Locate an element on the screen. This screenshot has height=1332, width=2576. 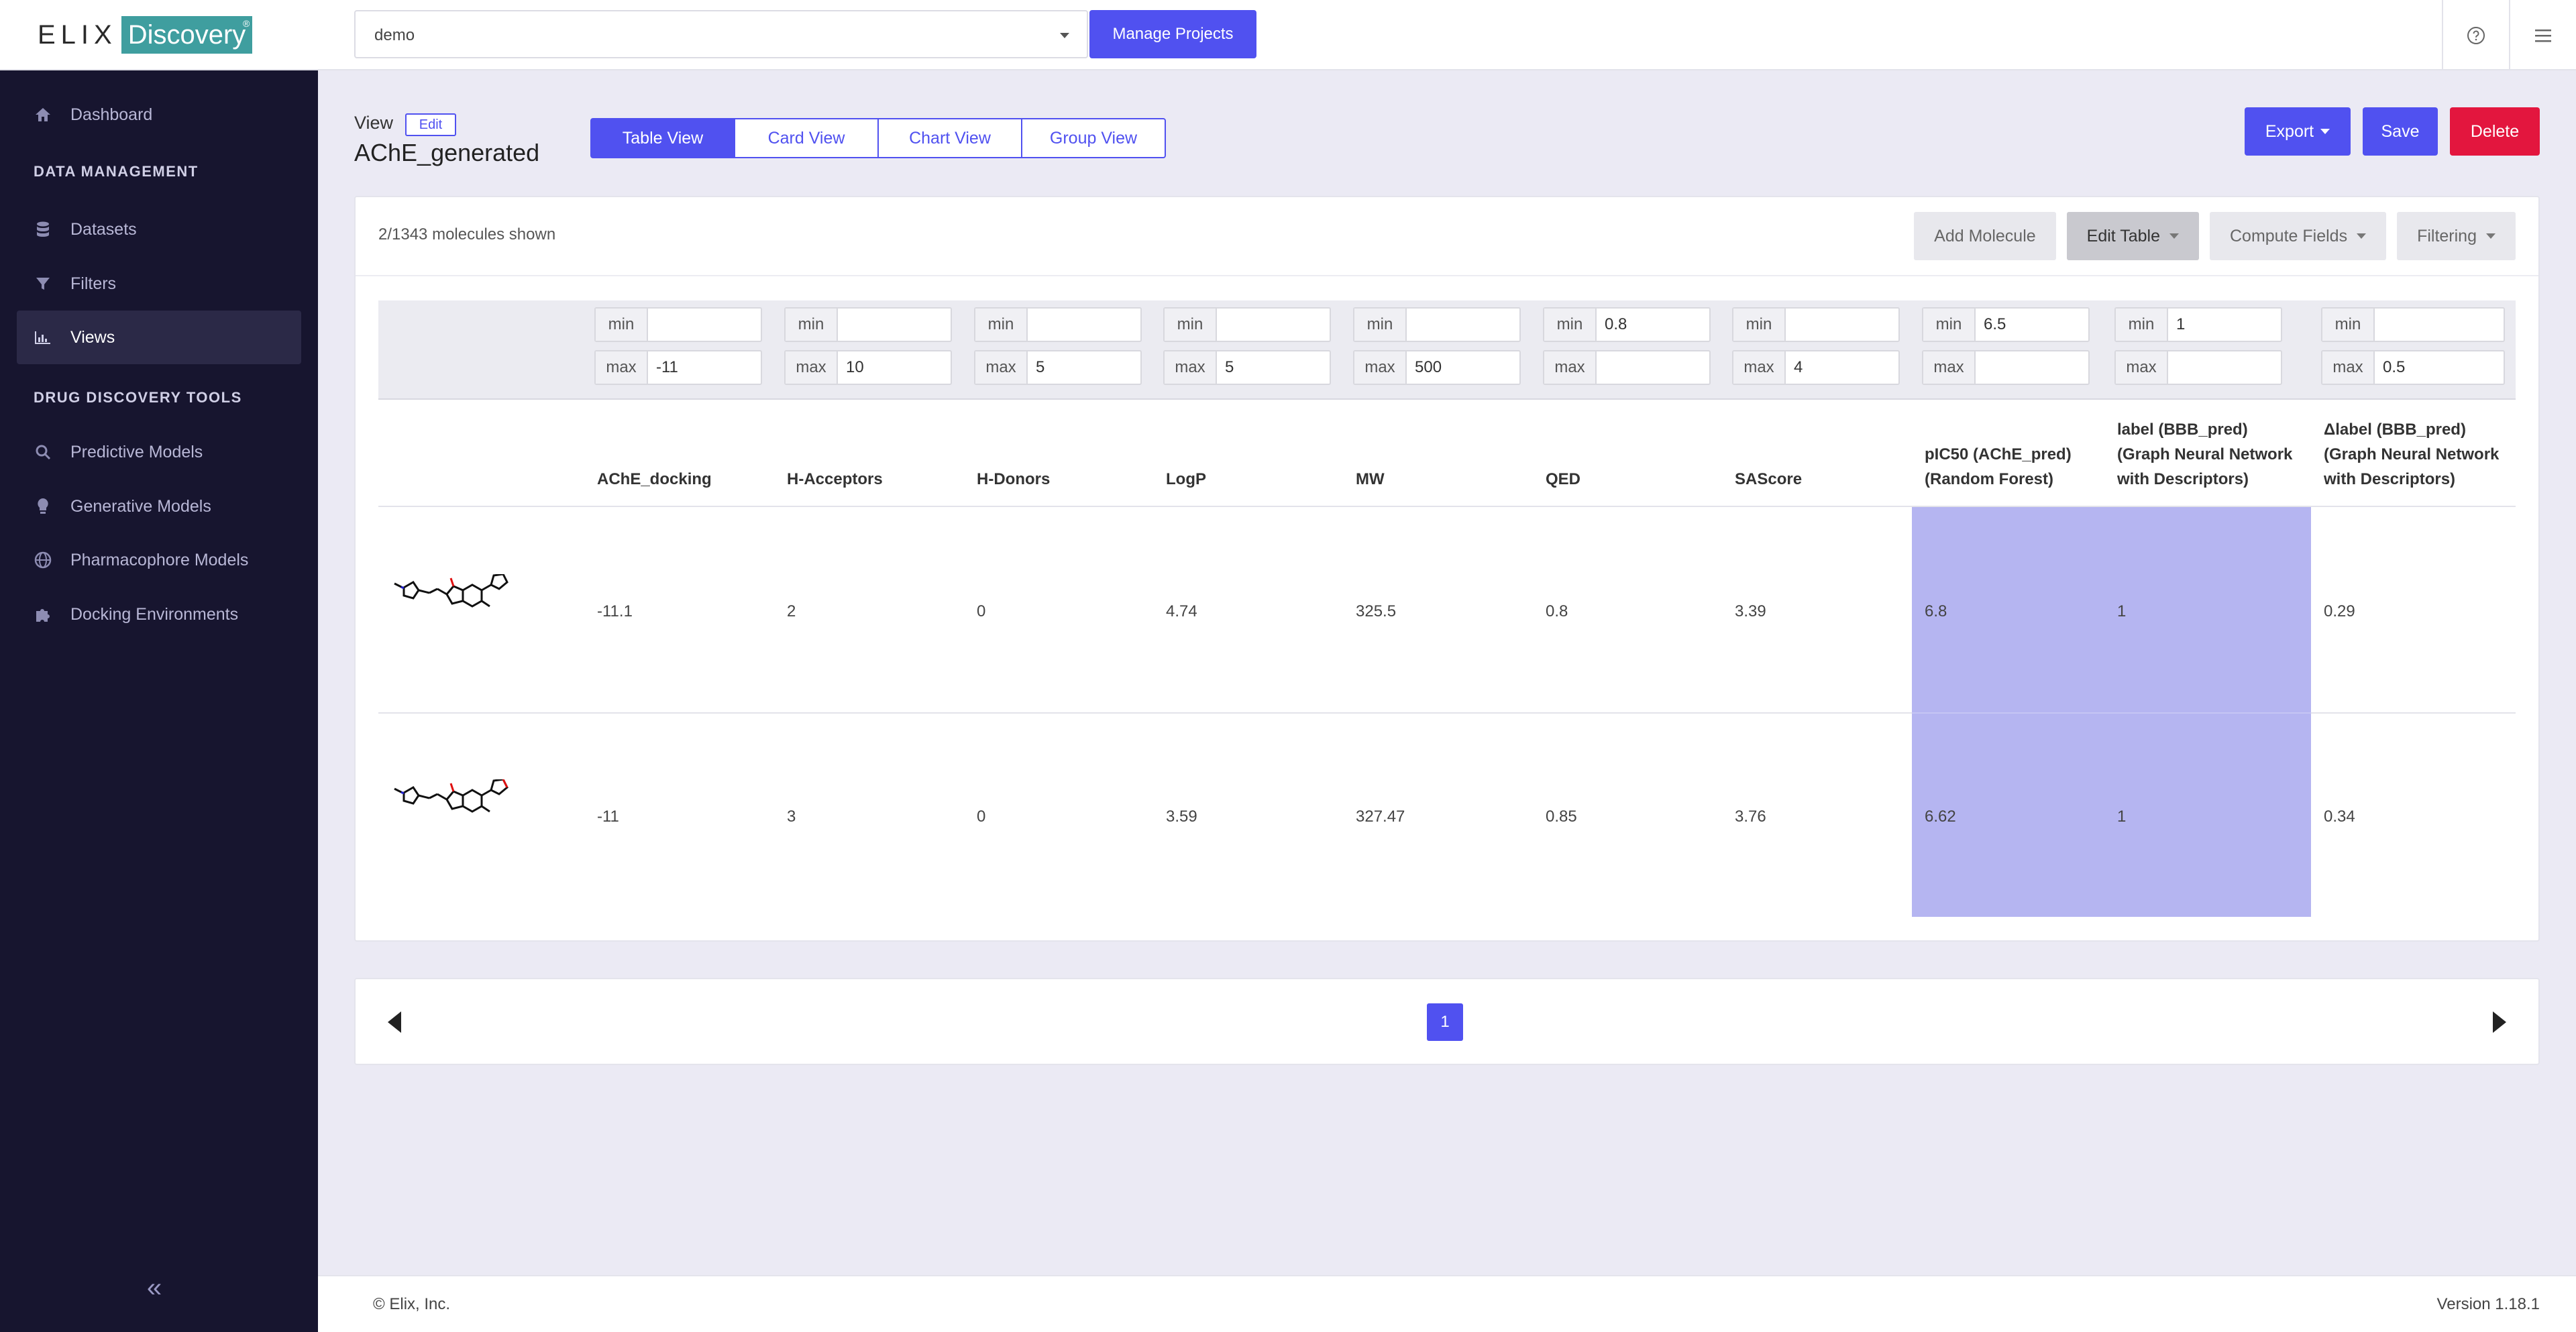
footer: © Elix, Inc. Version 1.18.1 is located at coordinates (1447, 1303).